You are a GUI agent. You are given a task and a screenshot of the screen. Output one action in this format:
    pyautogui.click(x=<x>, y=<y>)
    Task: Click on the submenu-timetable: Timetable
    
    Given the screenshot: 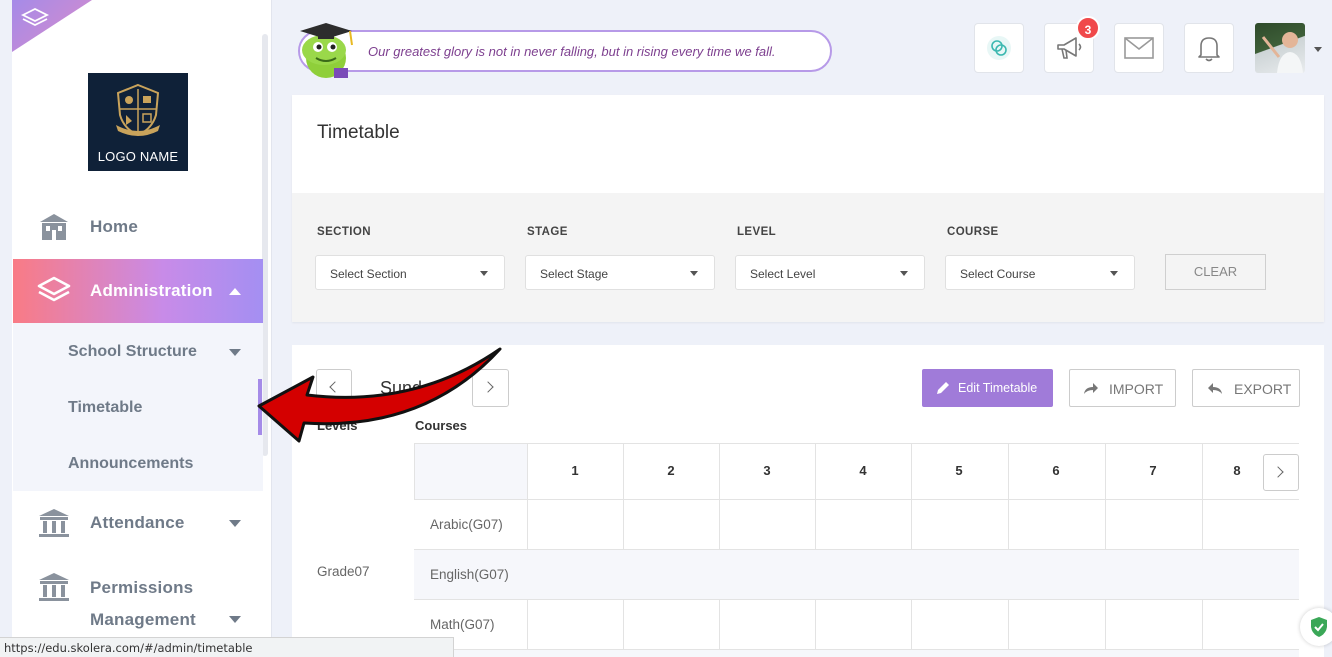 What is the action you would take?
    pyautogui.click(x=105, y=408)
    